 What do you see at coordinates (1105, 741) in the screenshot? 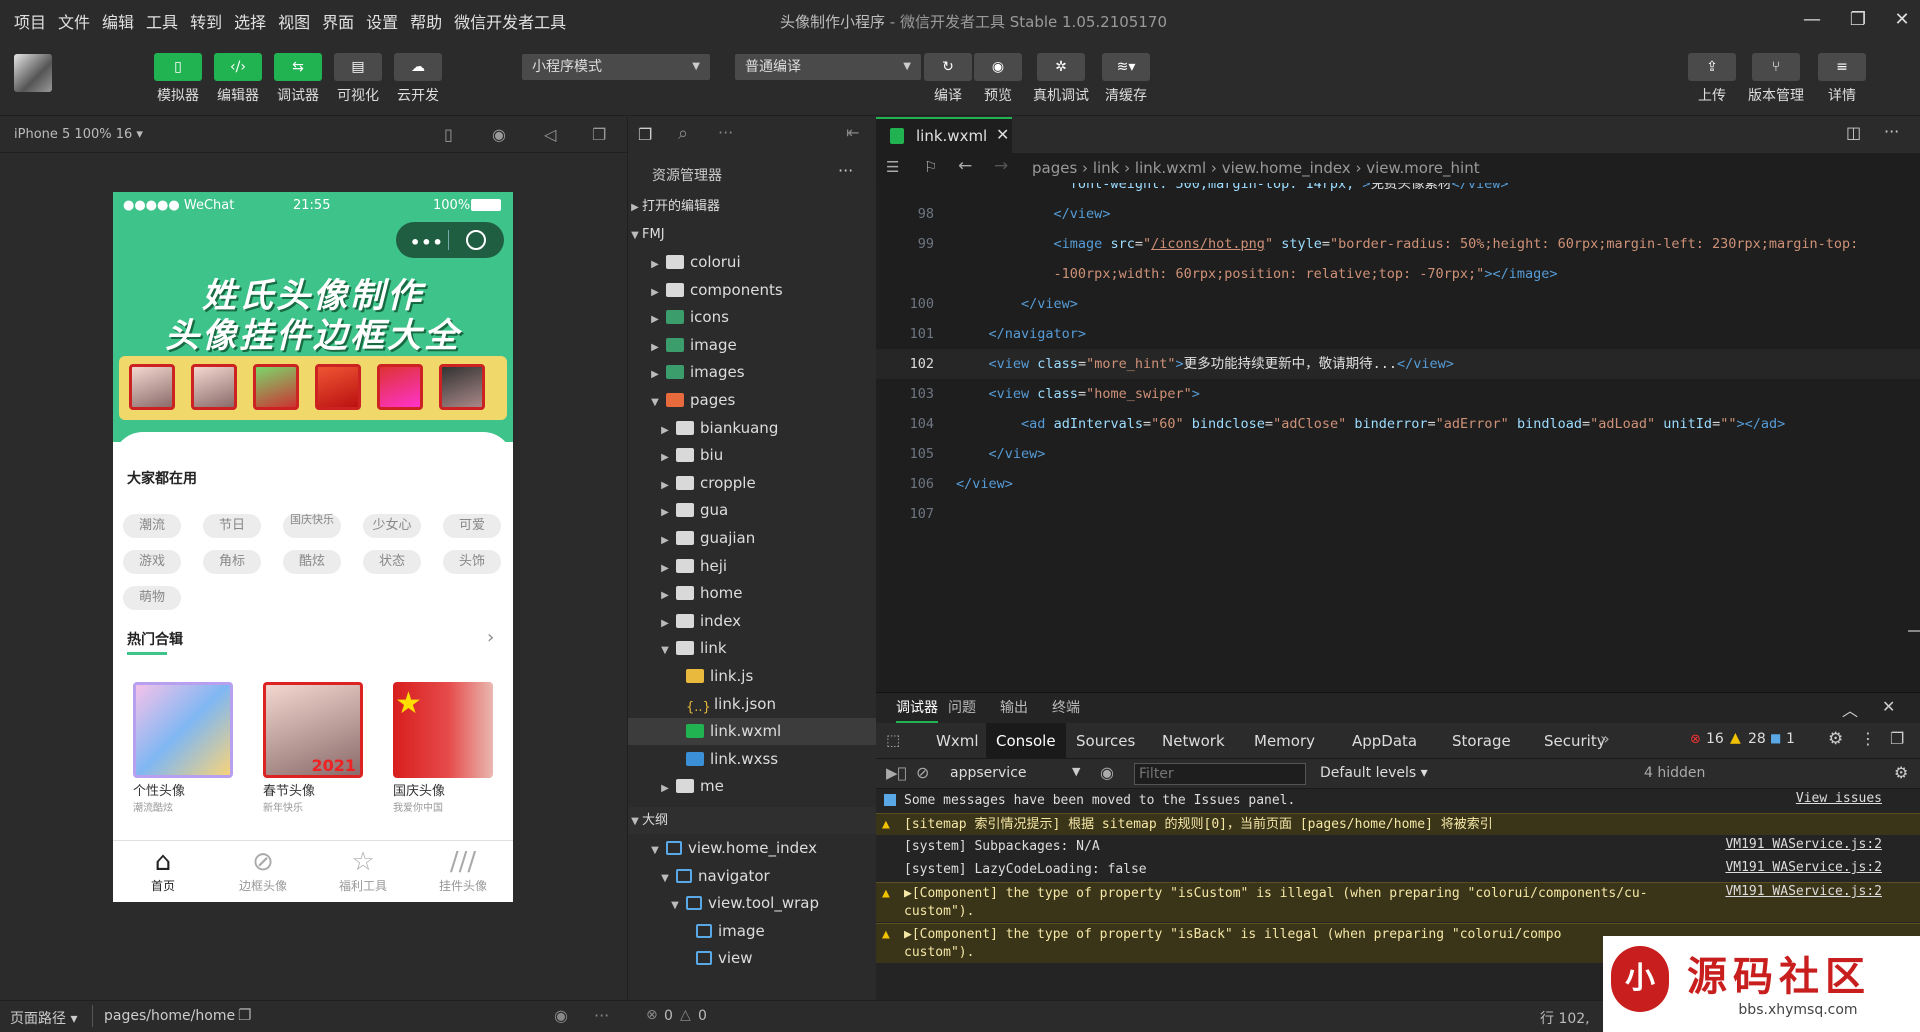
I see `devtools-tab: Sources` at bounding box center [1105, 741].